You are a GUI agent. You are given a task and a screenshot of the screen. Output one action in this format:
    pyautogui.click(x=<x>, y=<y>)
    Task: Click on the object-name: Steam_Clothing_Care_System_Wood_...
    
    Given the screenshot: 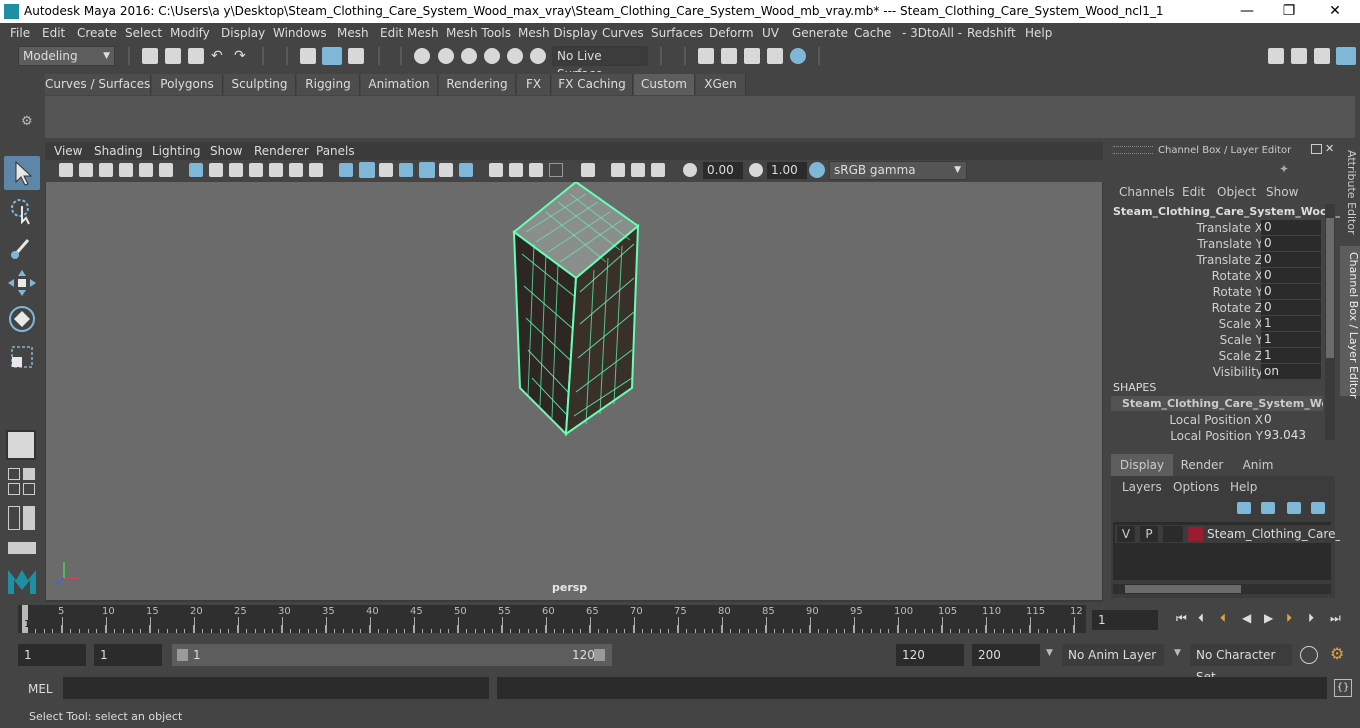 What is the action you would take?
    pyautogui.click(x=1233, y=211)
    